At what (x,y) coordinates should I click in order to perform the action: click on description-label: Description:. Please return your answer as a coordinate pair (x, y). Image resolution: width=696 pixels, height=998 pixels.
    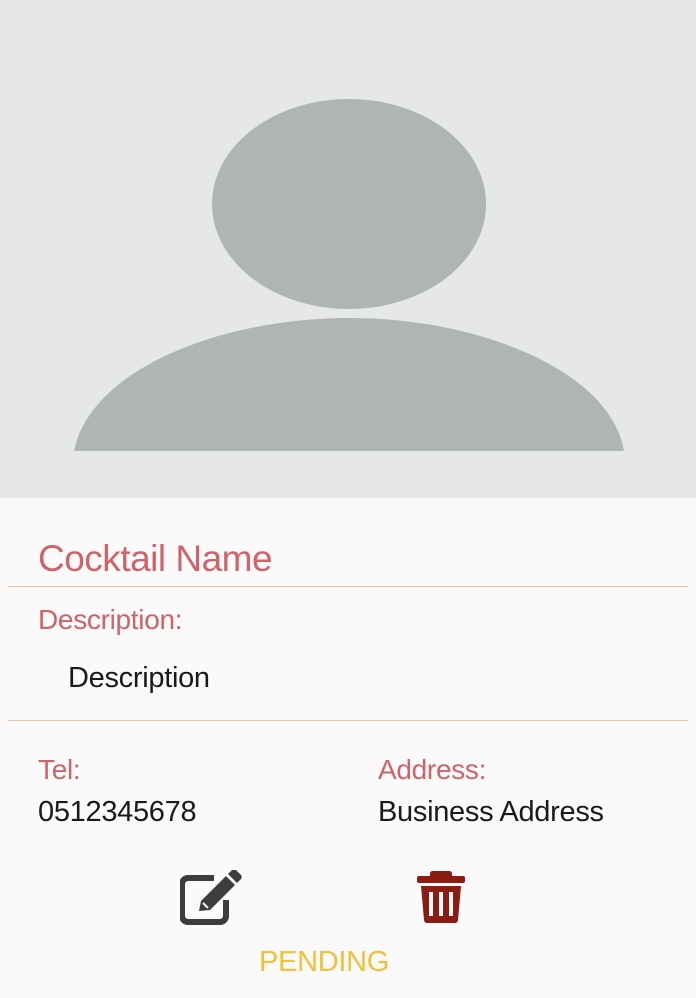
    Looking at the image, I should click on (110, 619).